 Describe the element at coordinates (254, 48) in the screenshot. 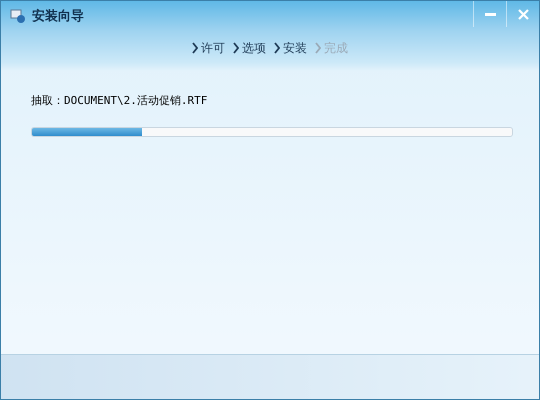

I see `wizard-step: 选项` at that location.